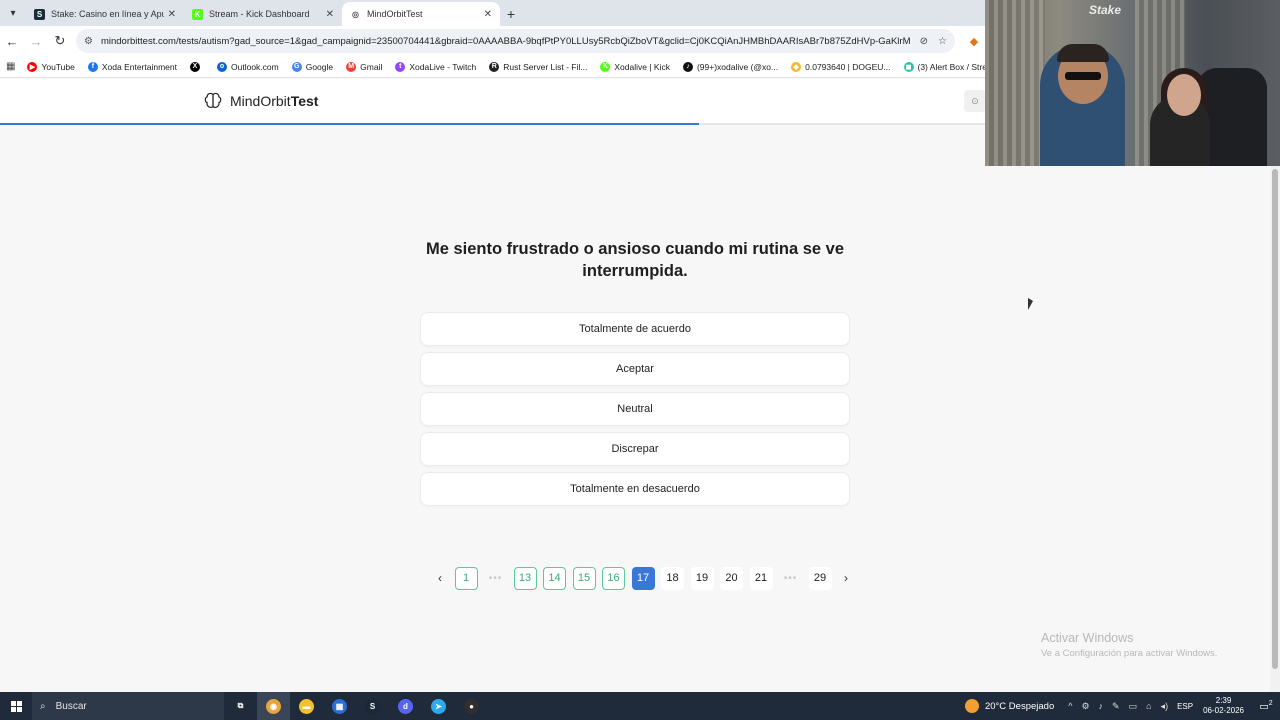  What do you see at coordinates (107, 14) in the screenshot?
I see `browser-tab-title: Stake: Casino en línea y Apuesta` at bounding box center [107, 14].